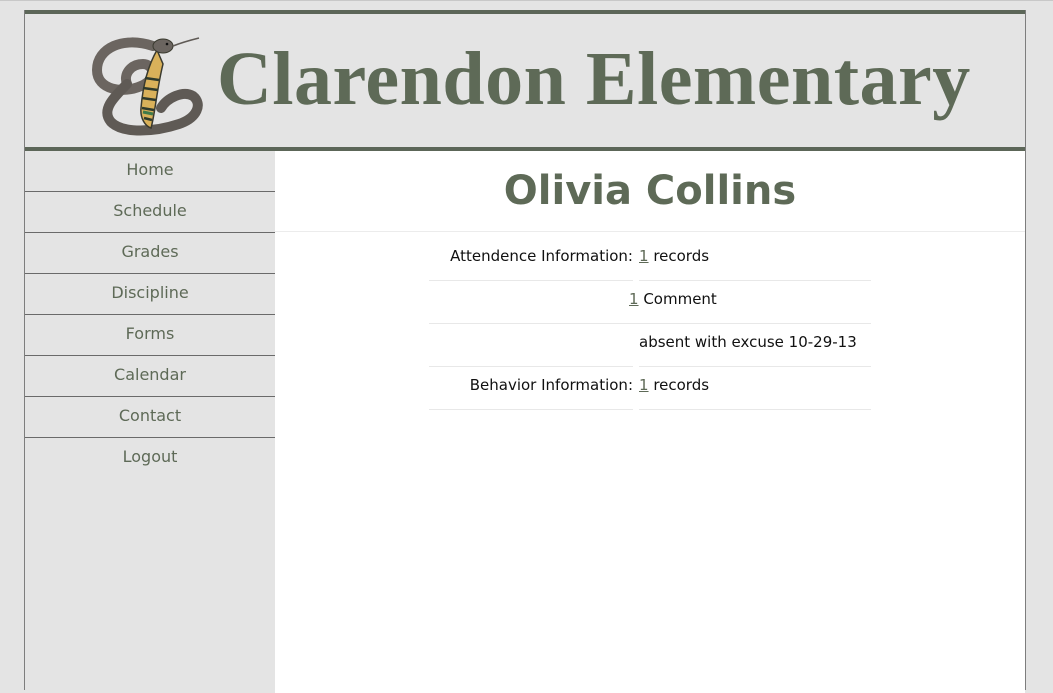 The height and width of the screenshot is (693, 1053). What do you see at coordinates (150, 212) in the screenshot?
I see `sidebar-item-schedule: Schedule` at bounding box center [150, 212].